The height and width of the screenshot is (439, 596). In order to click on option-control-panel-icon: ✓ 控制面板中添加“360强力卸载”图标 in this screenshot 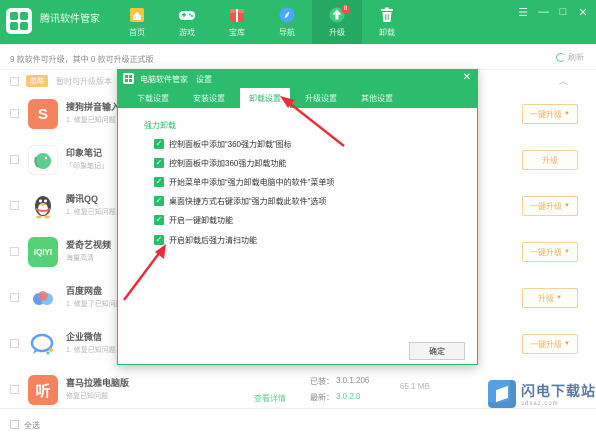, I will do `click(223, 144)`.